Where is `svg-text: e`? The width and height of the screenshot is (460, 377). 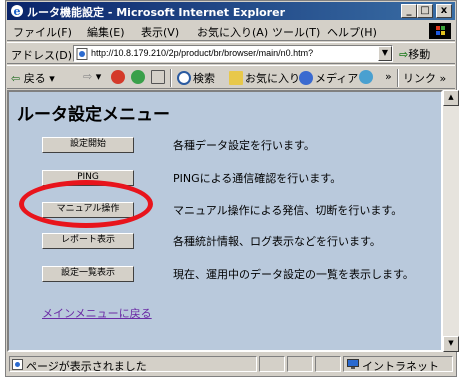
svg-text: e is located at coordinates (17, 11).